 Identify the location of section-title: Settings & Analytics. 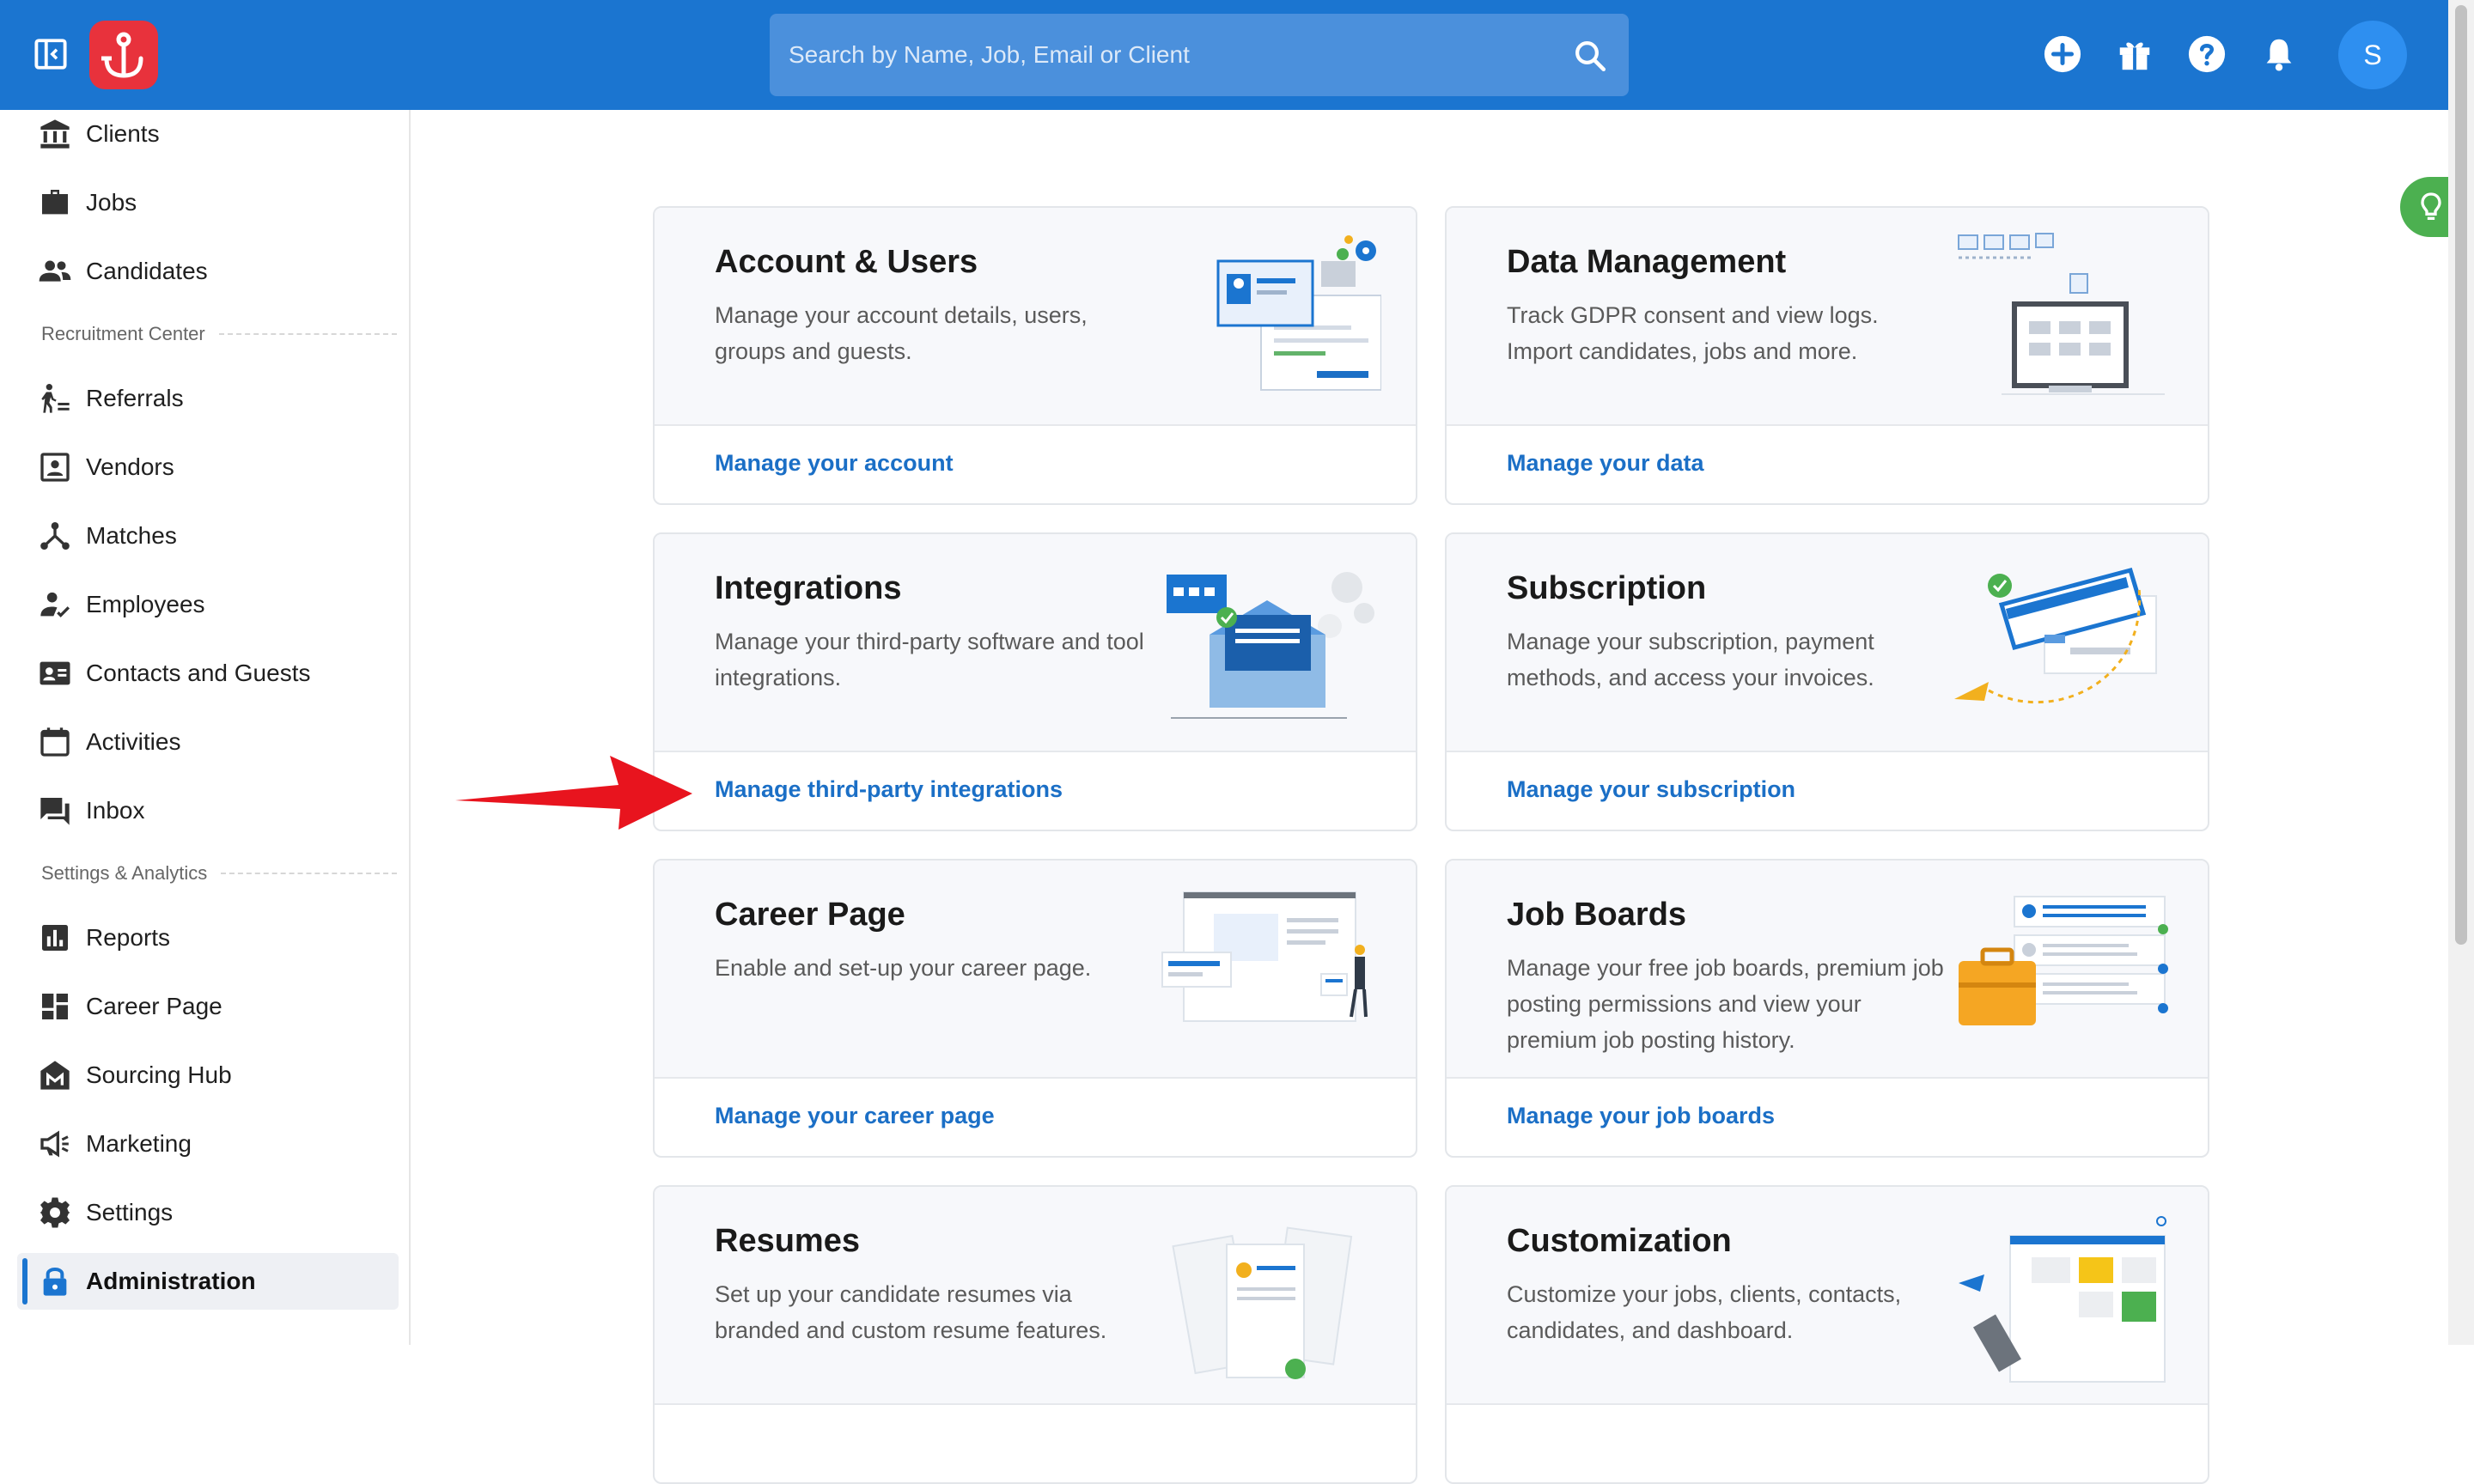
(124, 873).